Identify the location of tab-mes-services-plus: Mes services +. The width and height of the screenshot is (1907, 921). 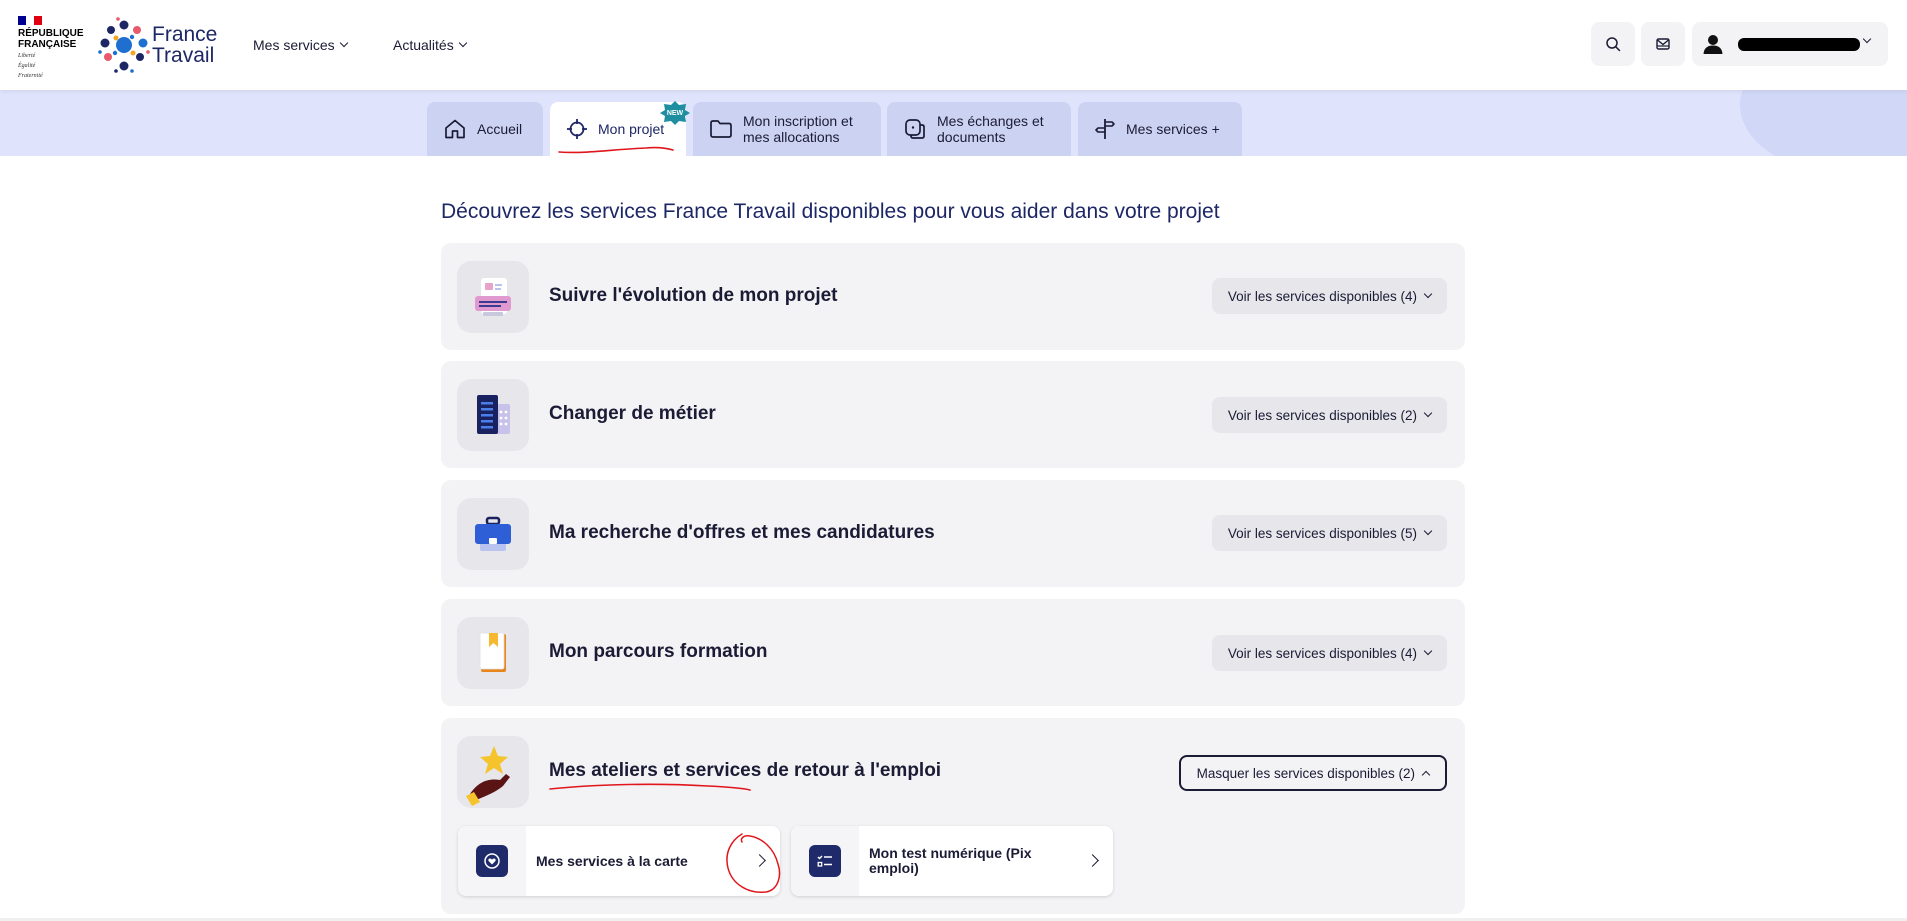
(1160, 129).